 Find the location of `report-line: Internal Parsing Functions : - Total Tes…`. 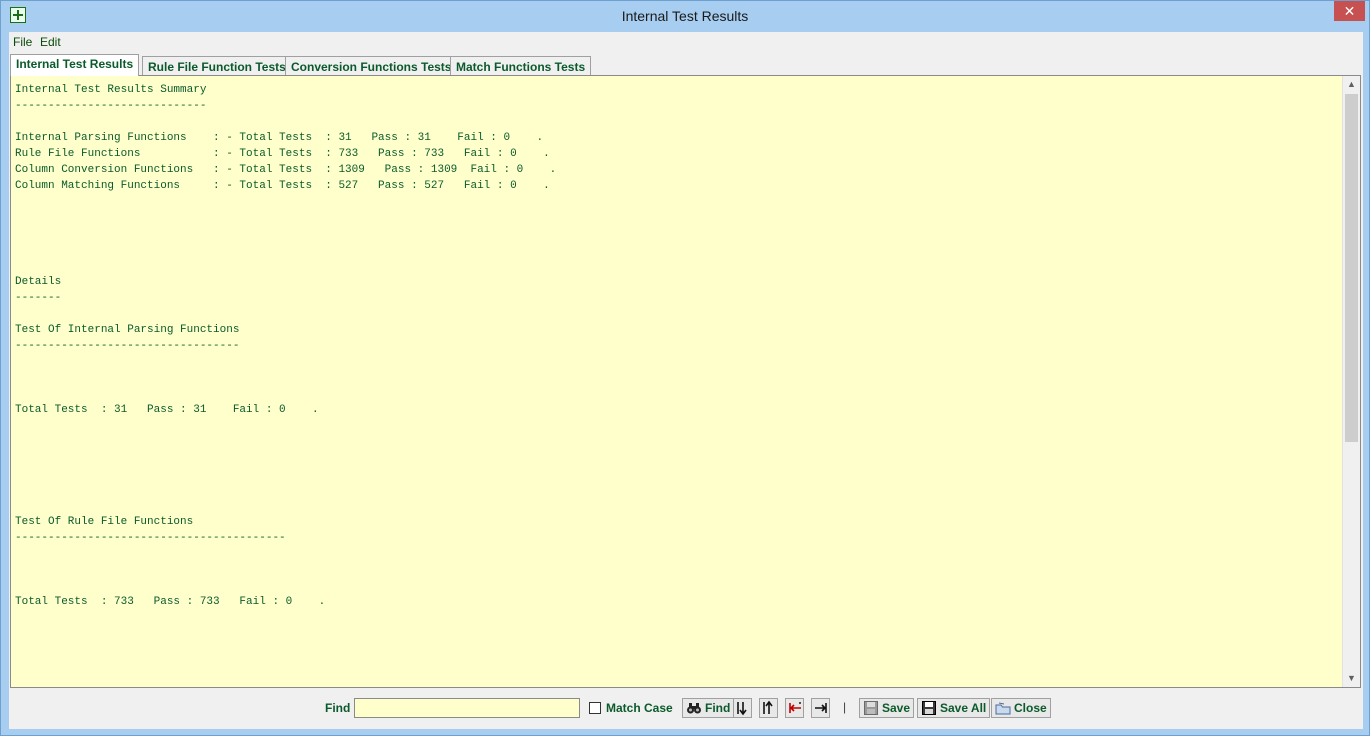

report-line: Internal Parsing Functions : - Total Tes… is located at coordinates (279, 138).